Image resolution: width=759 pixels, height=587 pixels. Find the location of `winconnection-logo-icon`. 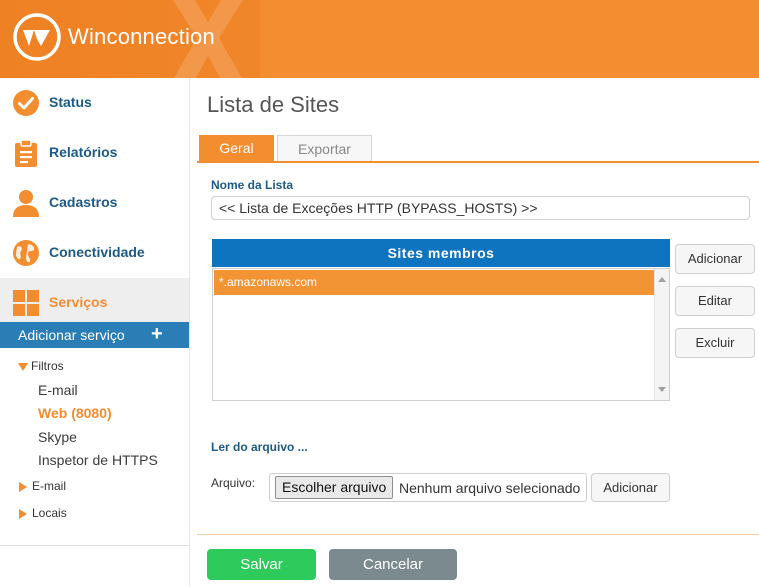

winconnection-logo-icon is located at coordinates (37, 37).